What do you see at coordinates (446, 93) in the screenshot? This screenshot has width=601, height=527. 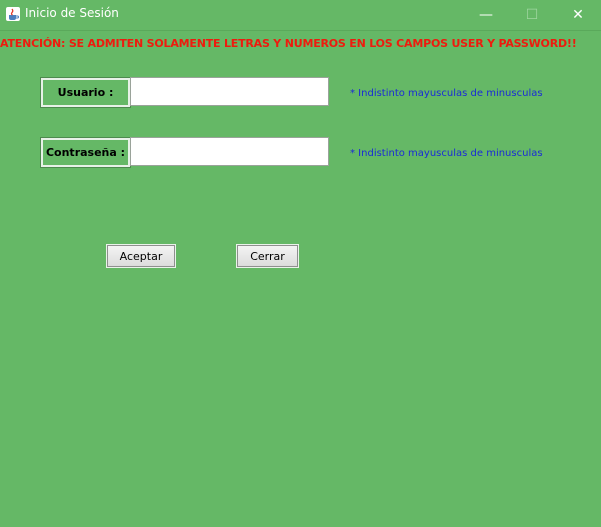 I see `user-hint: * Indistinto mayusculas de minusculas` at bounding box center [446, 93].